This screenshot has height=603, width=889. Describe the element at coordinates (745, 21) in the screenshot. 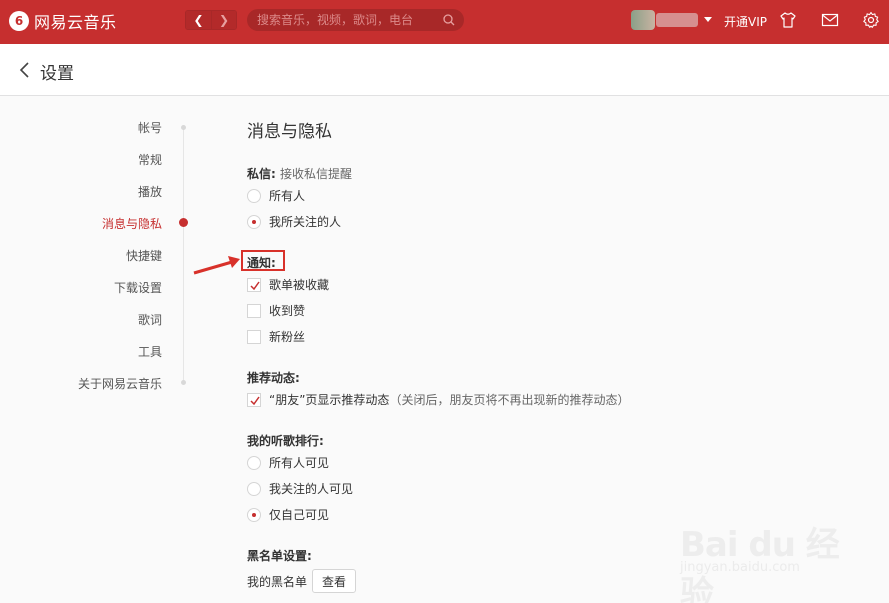

I see `open-vip-link: 开通VIP` at that location.